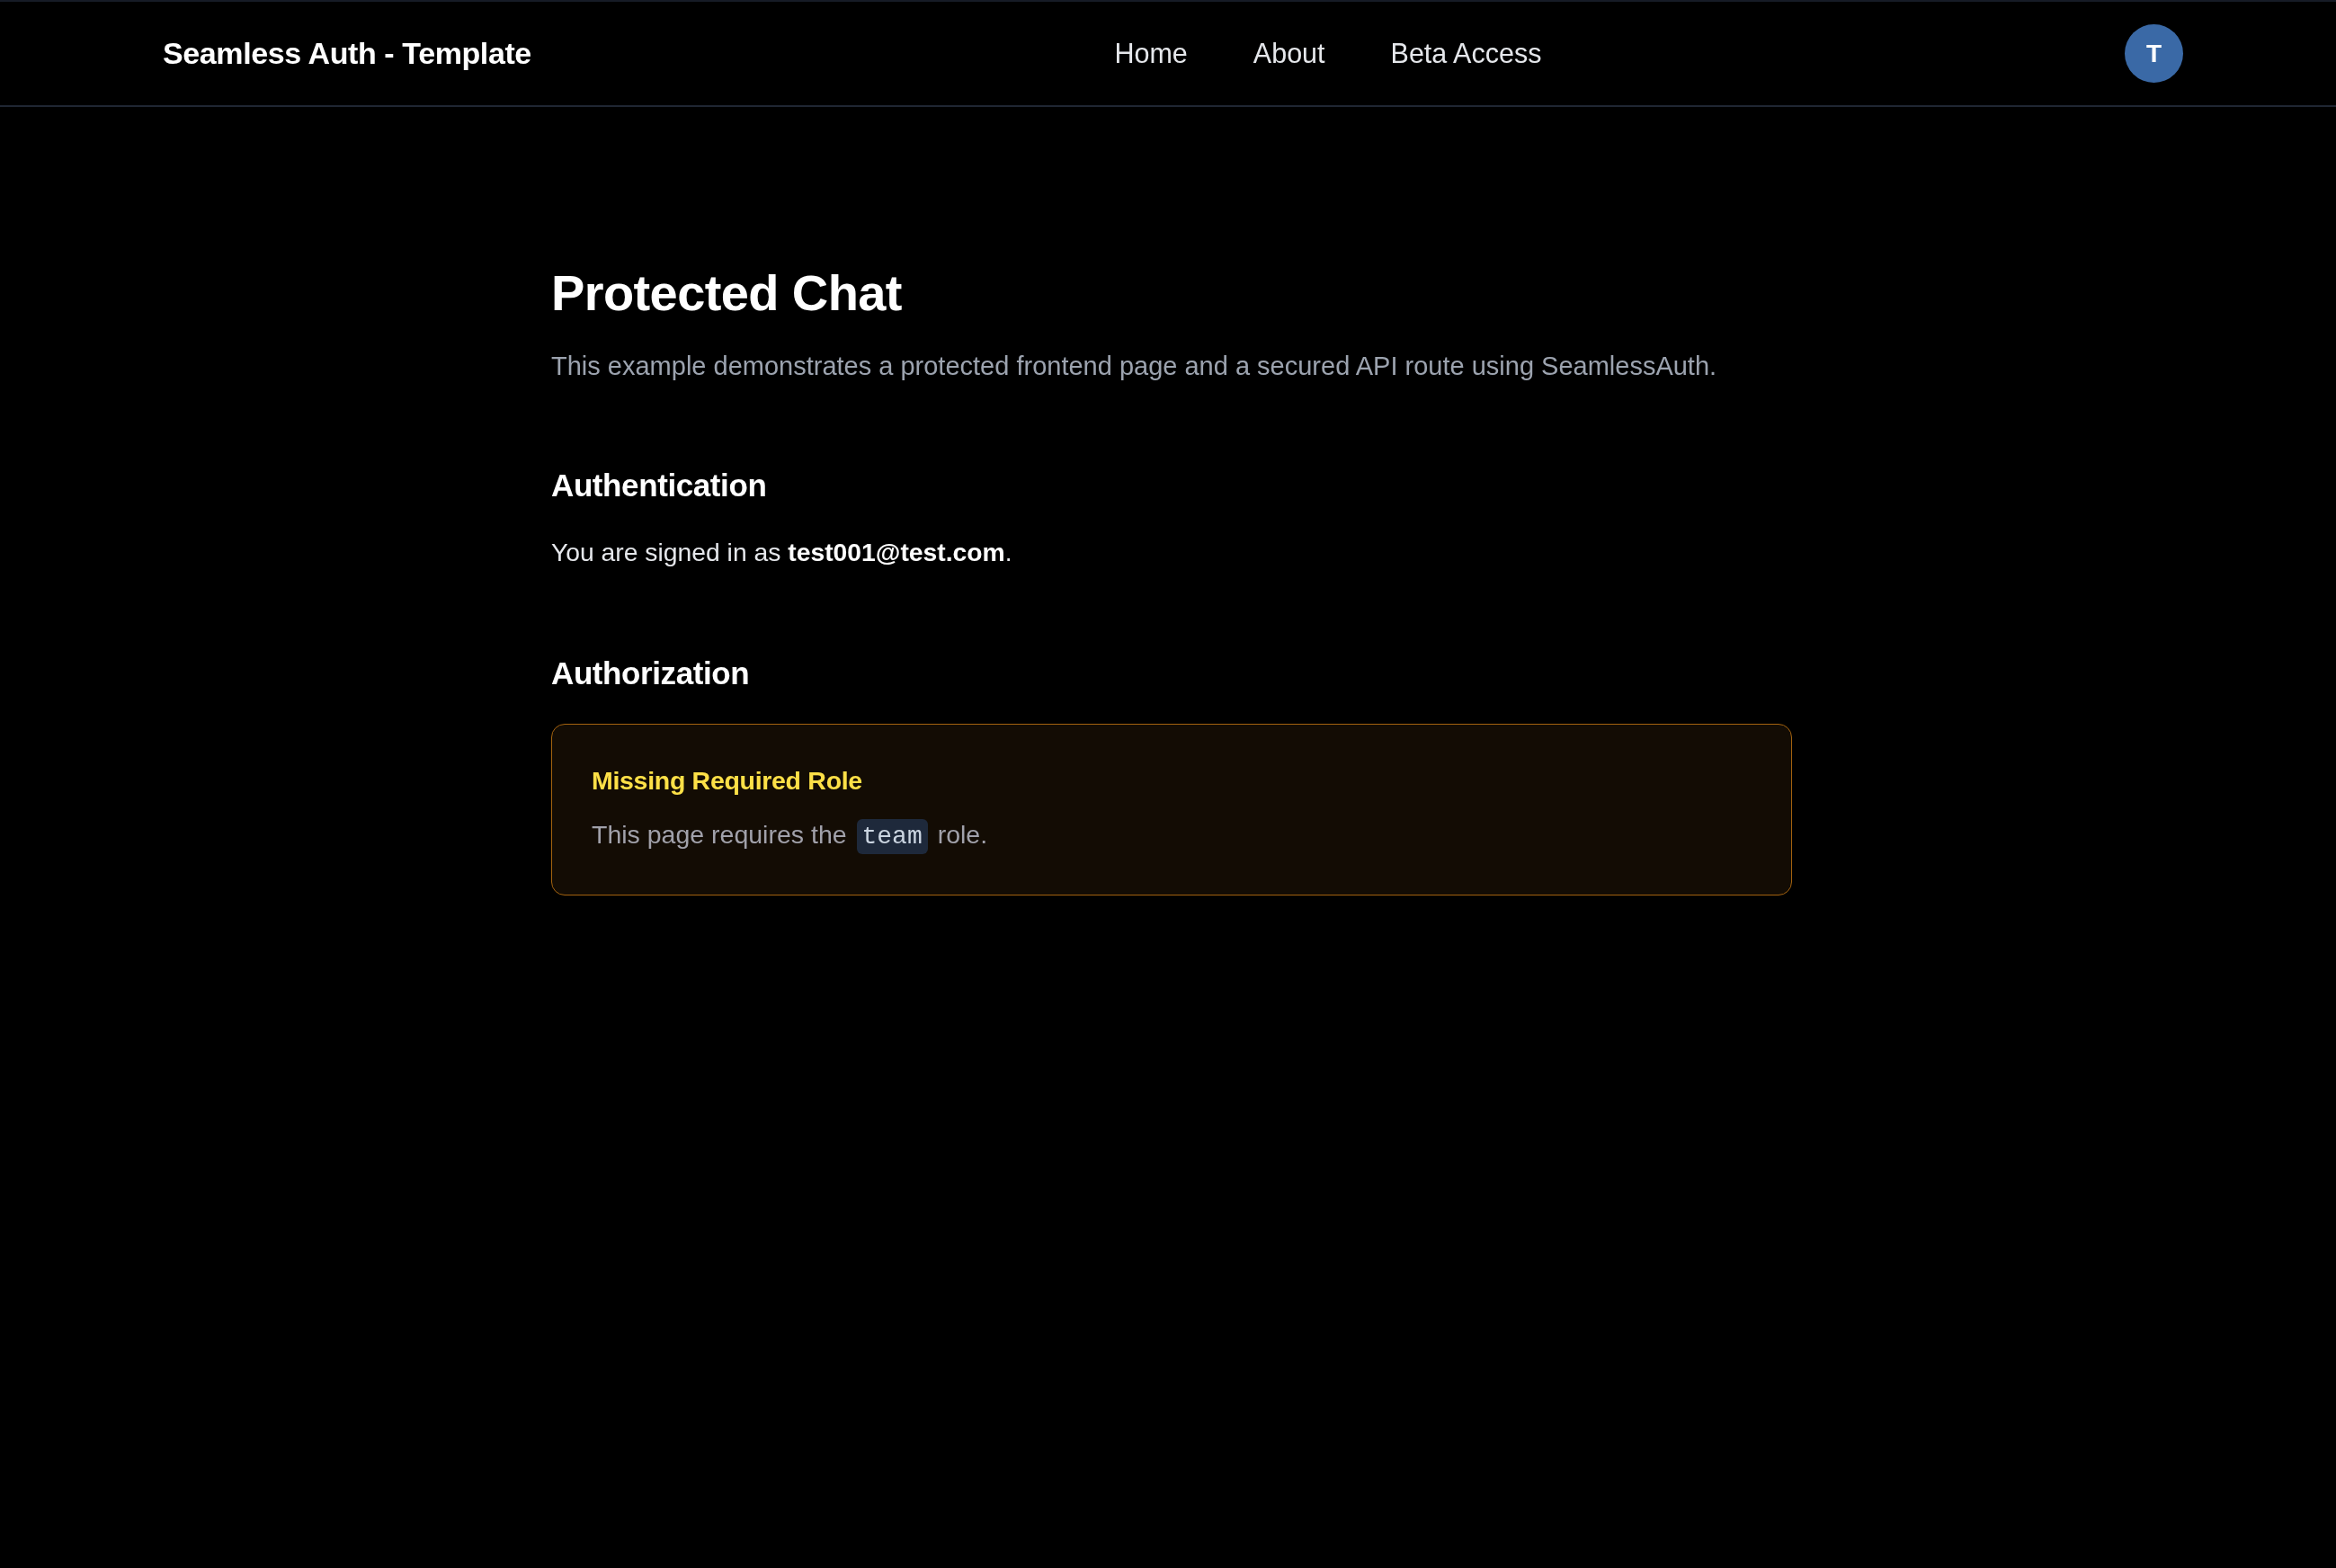  What do you see at coordinates (782, 553) in the screenshot?
I see `signed-in-text: You are signed in as test001@test.com.` at bounding box center [782, 553].